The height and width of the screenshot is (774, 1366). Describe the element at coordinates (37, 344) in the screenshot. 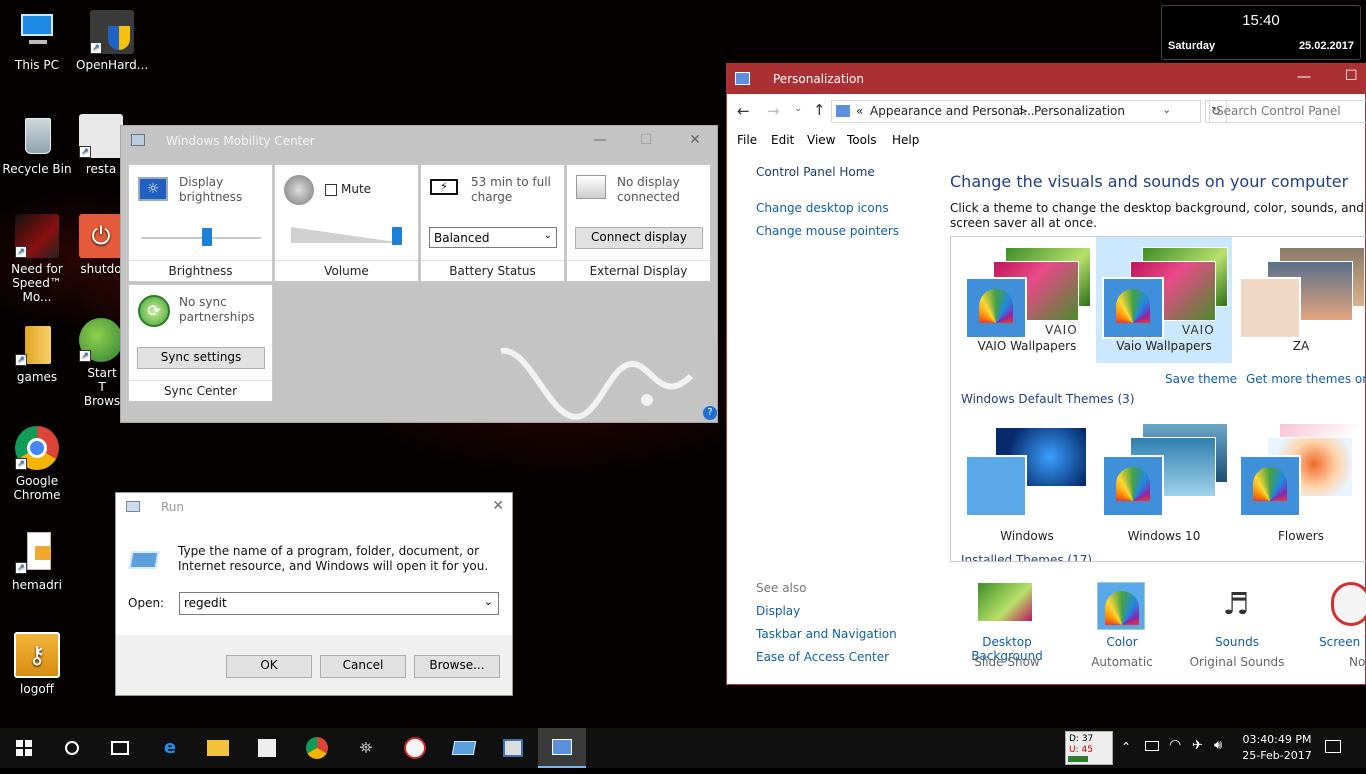

I see `folder-icon: ↗` at that location.